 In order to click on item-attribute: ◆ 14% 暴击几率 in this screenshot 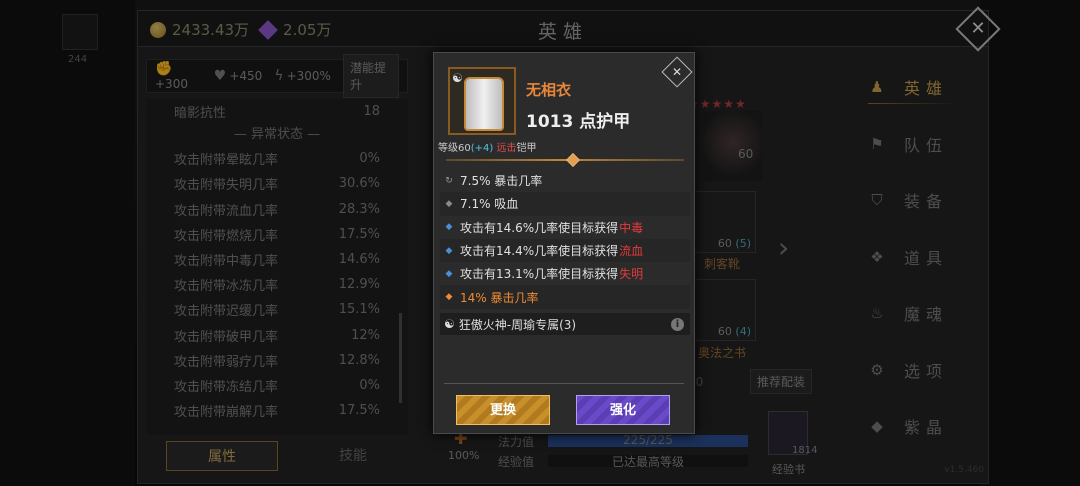, I will do `click(565, 297)`.